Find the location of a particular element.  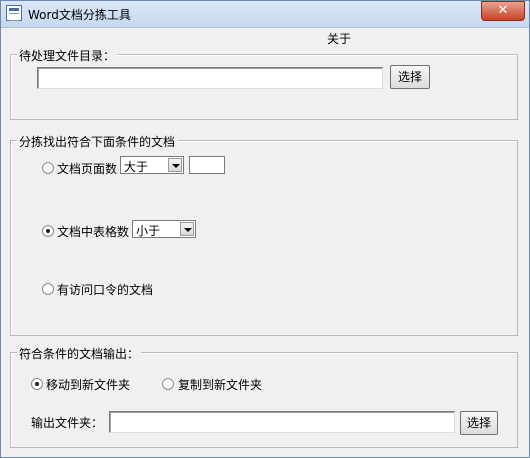

table-count-label: 文档中表格数 is located at coordinates (93, 232).